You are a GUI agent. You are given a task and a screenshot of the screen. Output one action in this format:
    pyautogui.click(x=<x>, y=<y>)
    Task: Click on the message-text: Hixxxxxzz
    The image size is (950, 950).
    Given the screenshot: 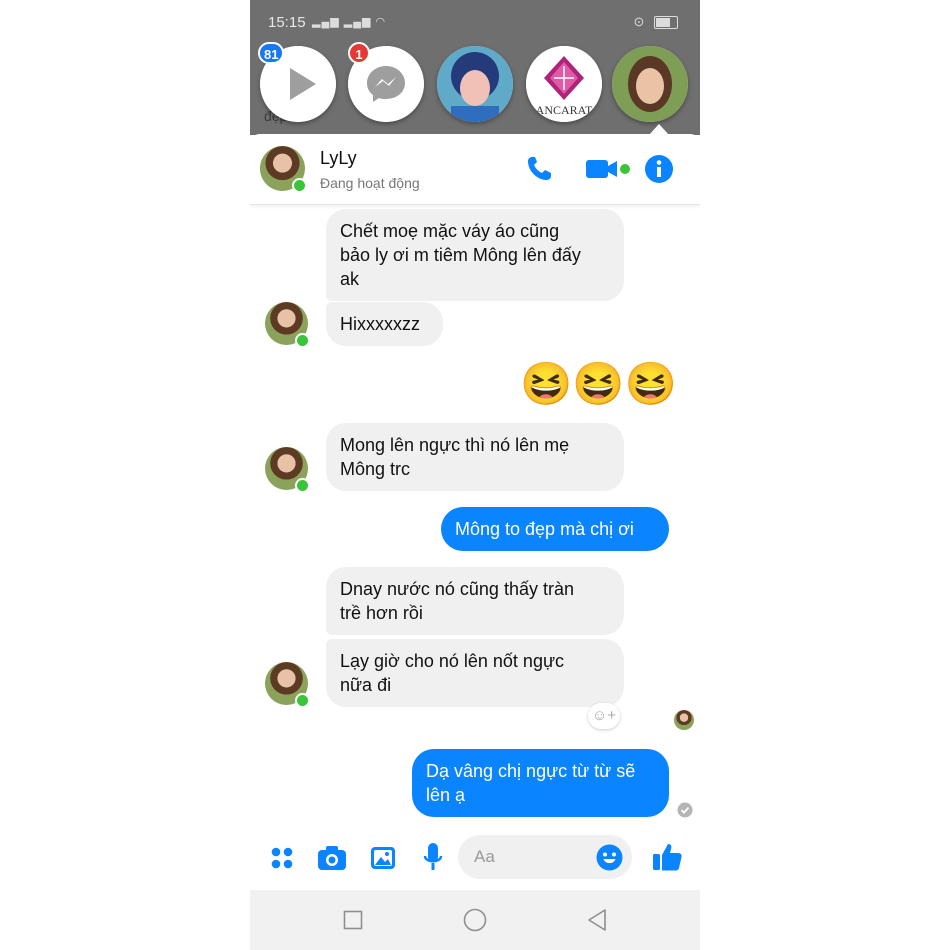 What is the action you would take?
    pyautogui.click(x=380, y=324)
    